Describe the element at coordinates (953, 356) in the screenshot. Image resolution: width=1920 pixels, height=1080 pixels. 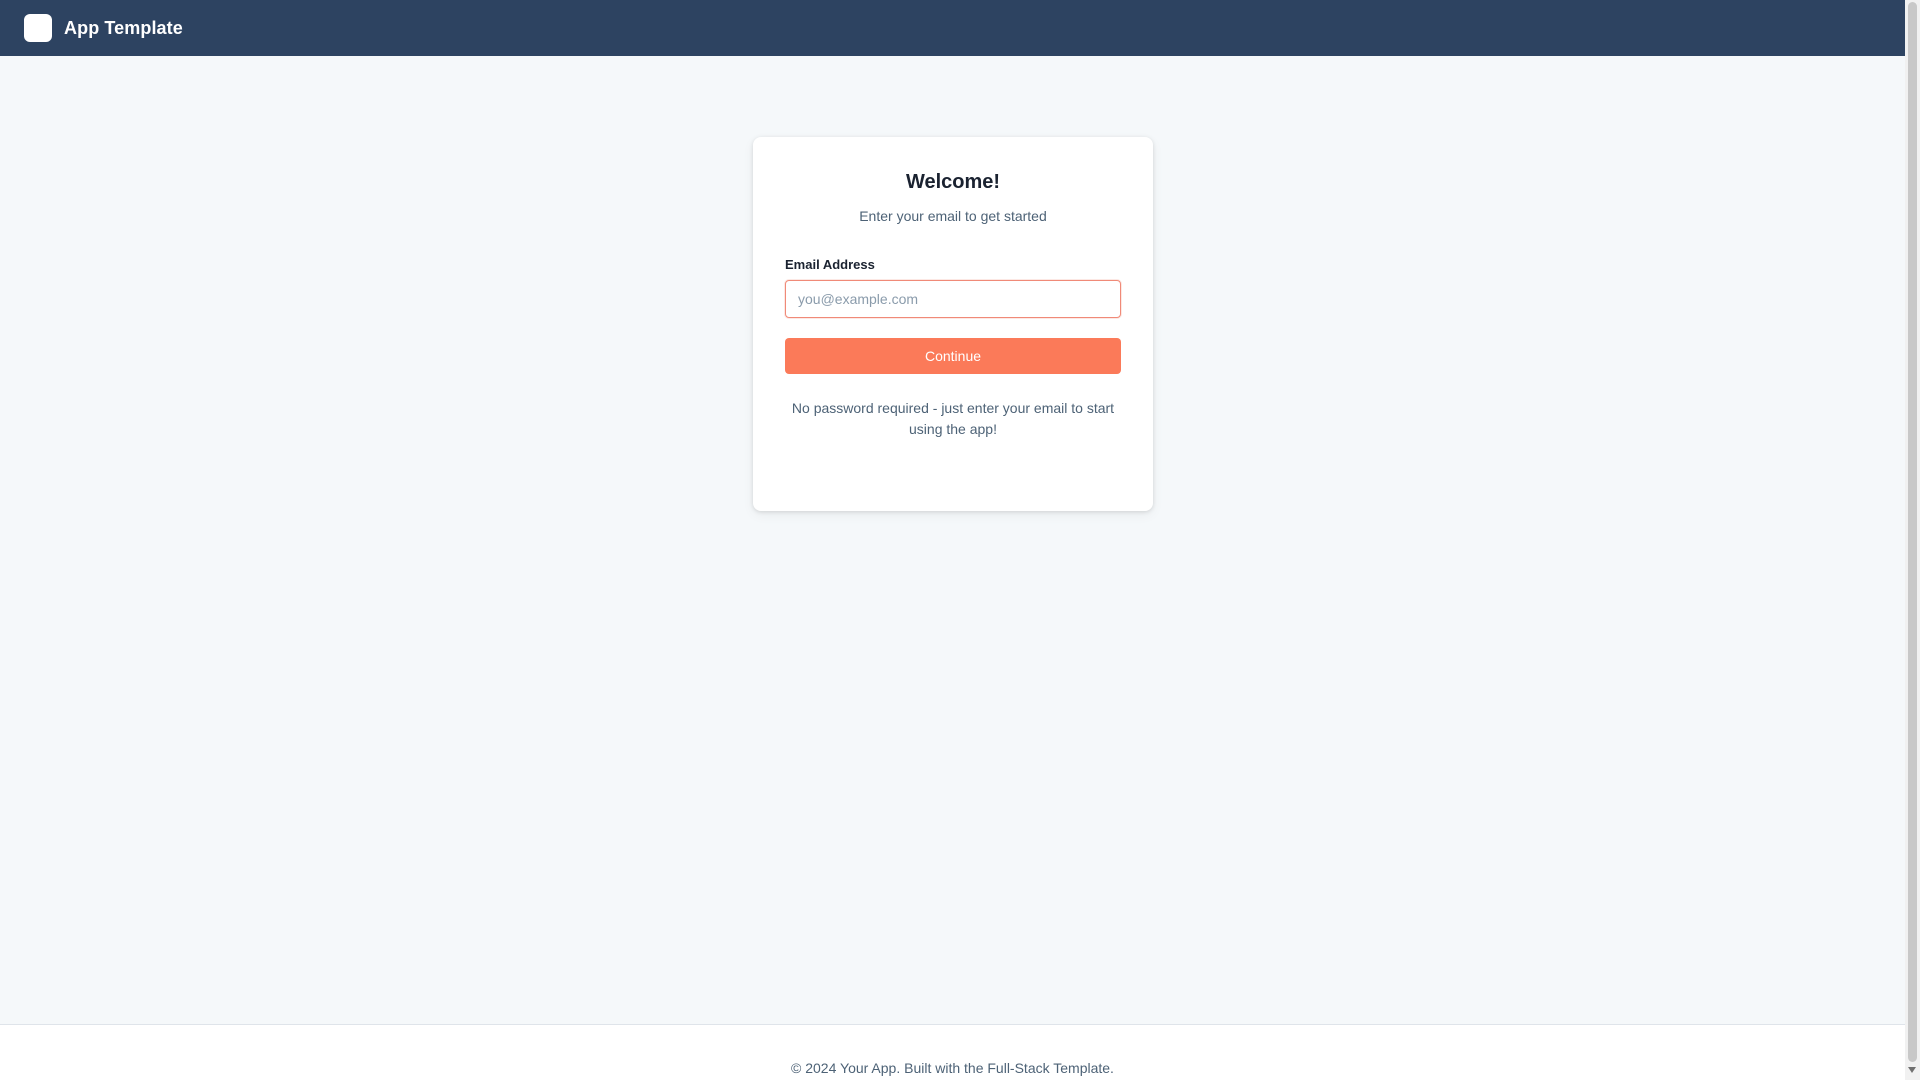
I see `continue-button: Continue` at that location.